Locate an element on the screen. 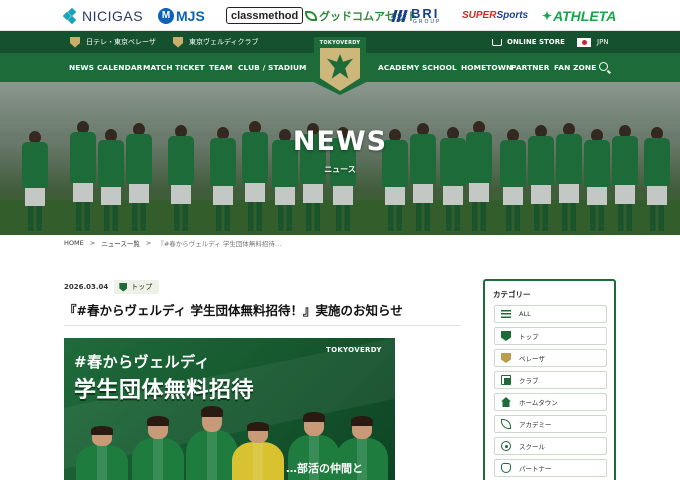  nav-calendar: CALENDAR is located at coordinates (119, 67).